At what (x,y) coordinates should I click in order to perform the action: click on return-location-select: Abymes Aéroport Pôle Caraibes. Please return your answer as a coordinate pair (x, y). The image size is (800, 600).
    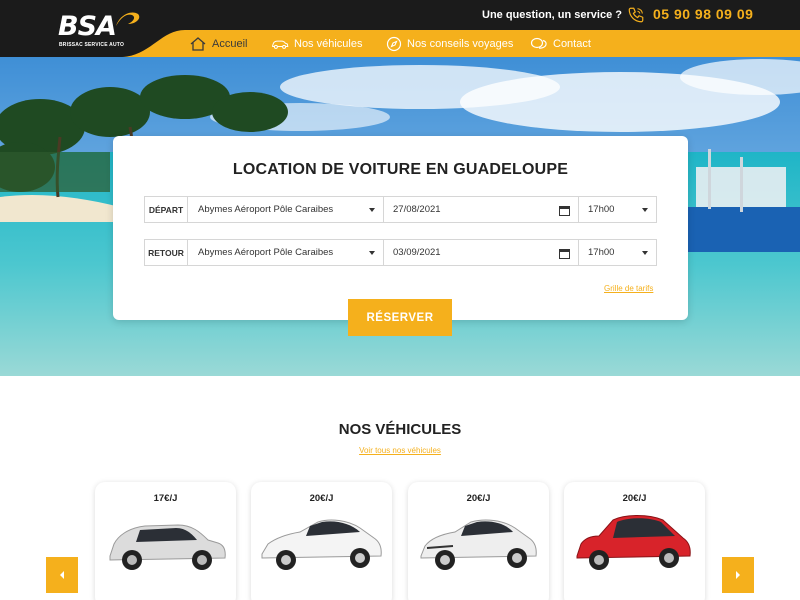
    Looking at the image, I should click on (286, 252).